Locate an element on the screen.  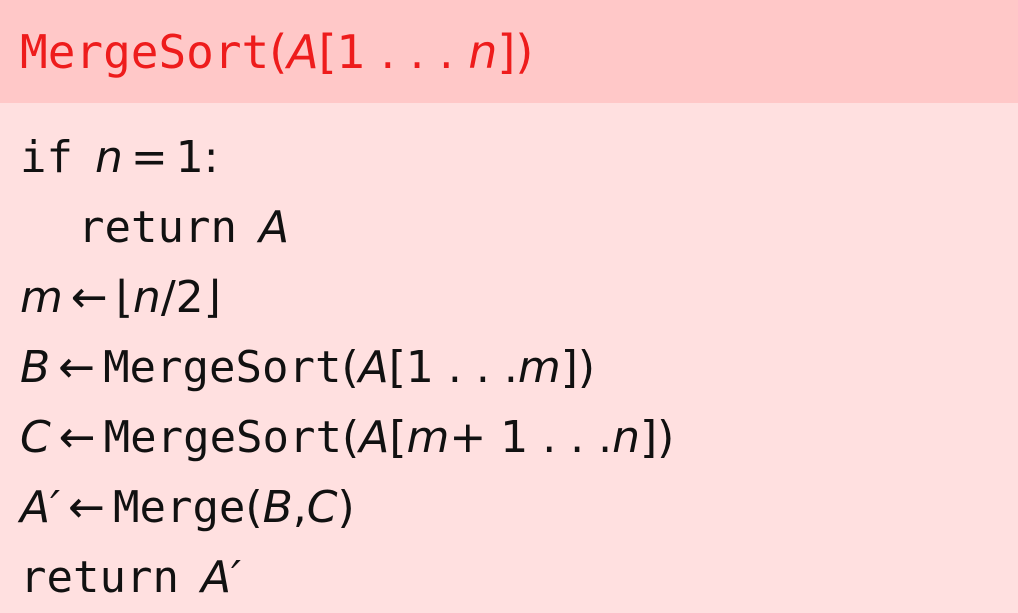
code-line-return-a: return A is located at coordinates (519, 228).